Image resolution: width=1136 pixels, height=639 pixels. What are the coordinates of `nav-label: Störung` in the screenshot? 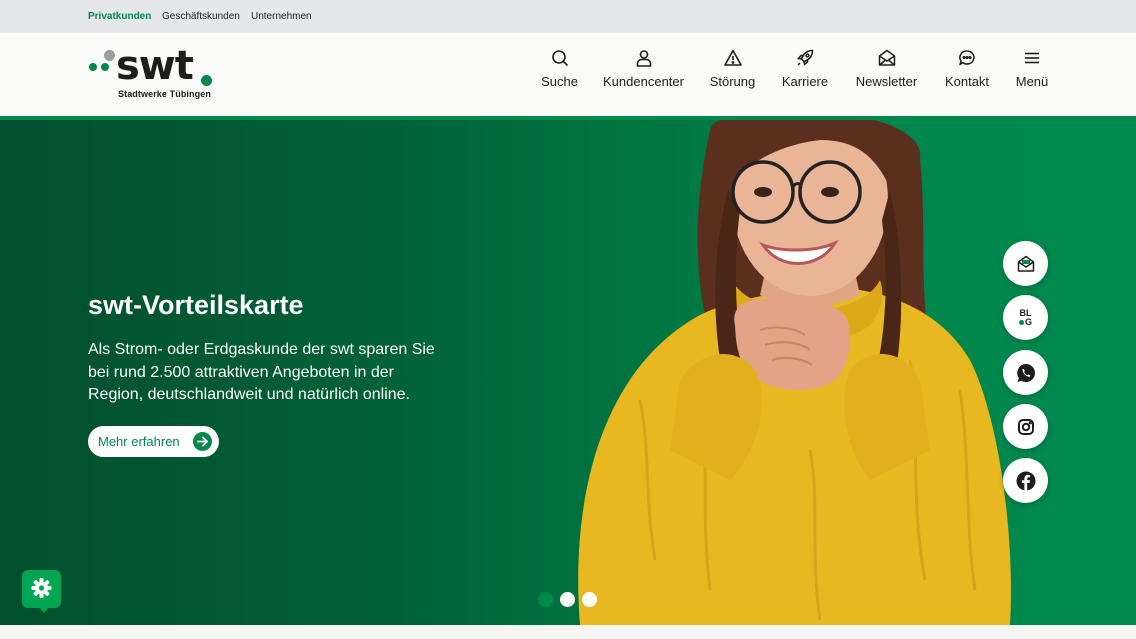 It's located at (732, 81).